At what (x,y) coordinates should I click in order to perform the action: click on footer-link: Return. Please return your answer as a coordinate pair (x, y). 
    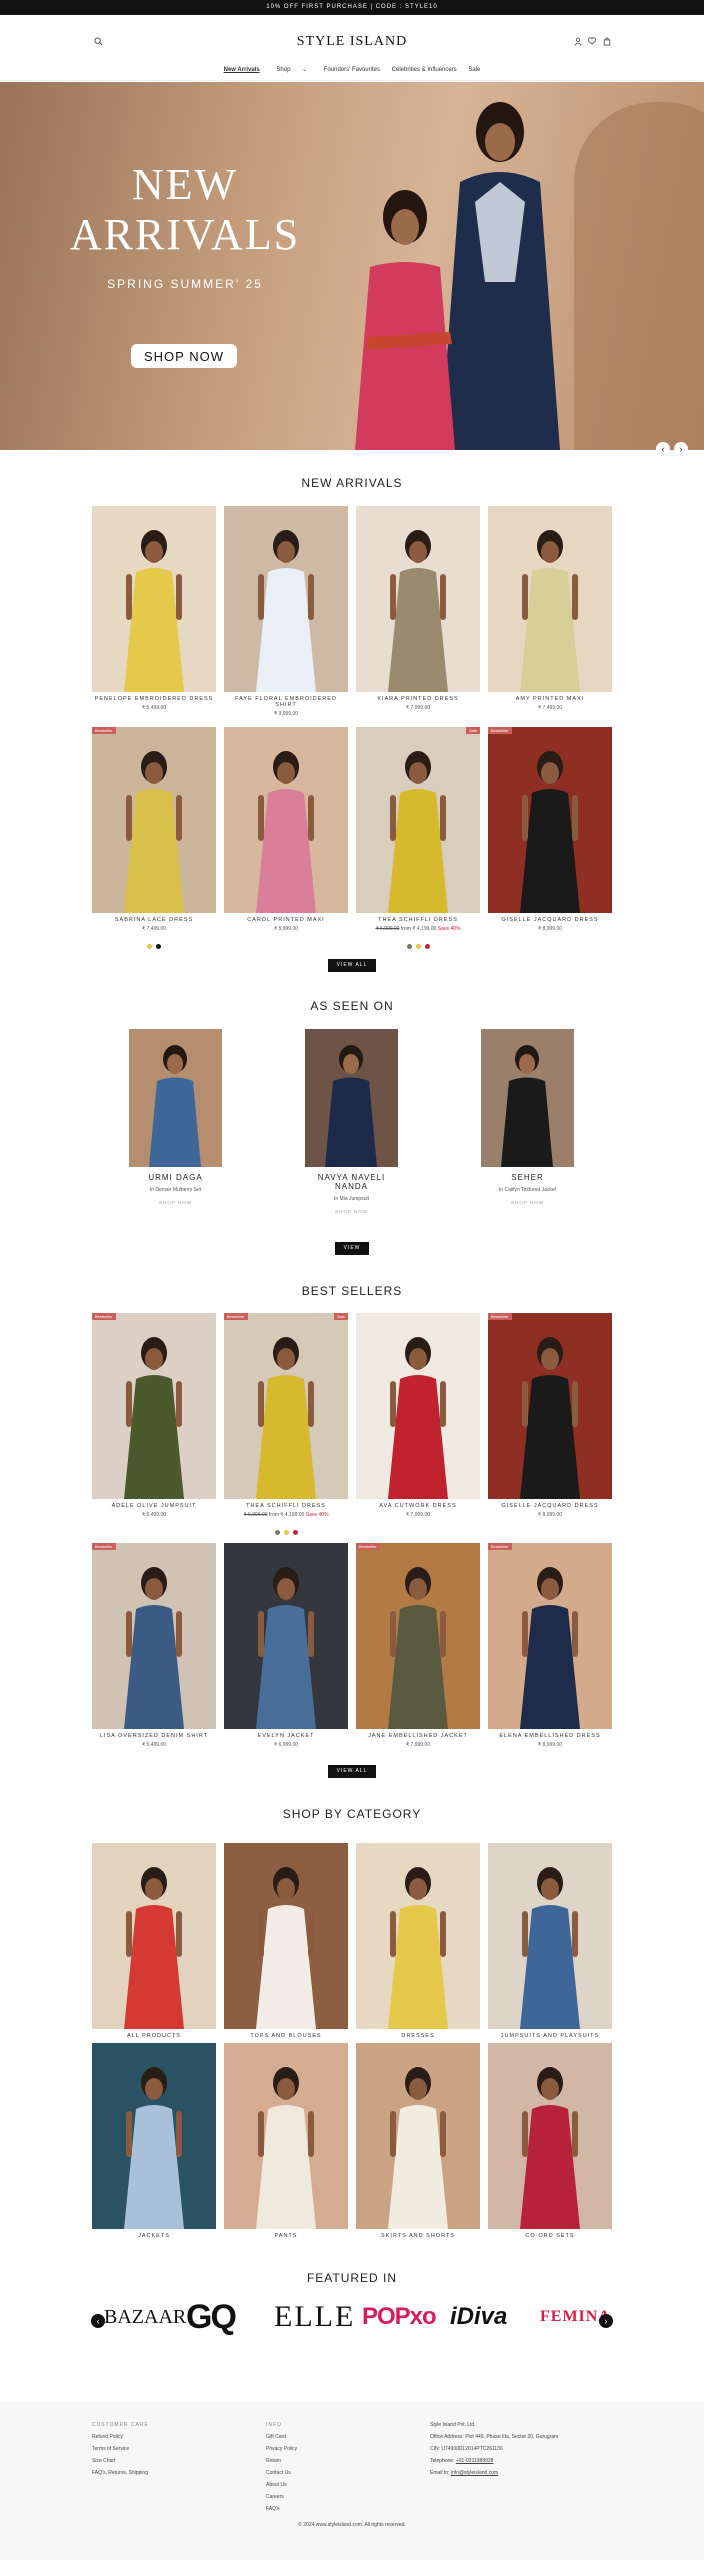
    Looking at the image, I should click on (281, 2461).